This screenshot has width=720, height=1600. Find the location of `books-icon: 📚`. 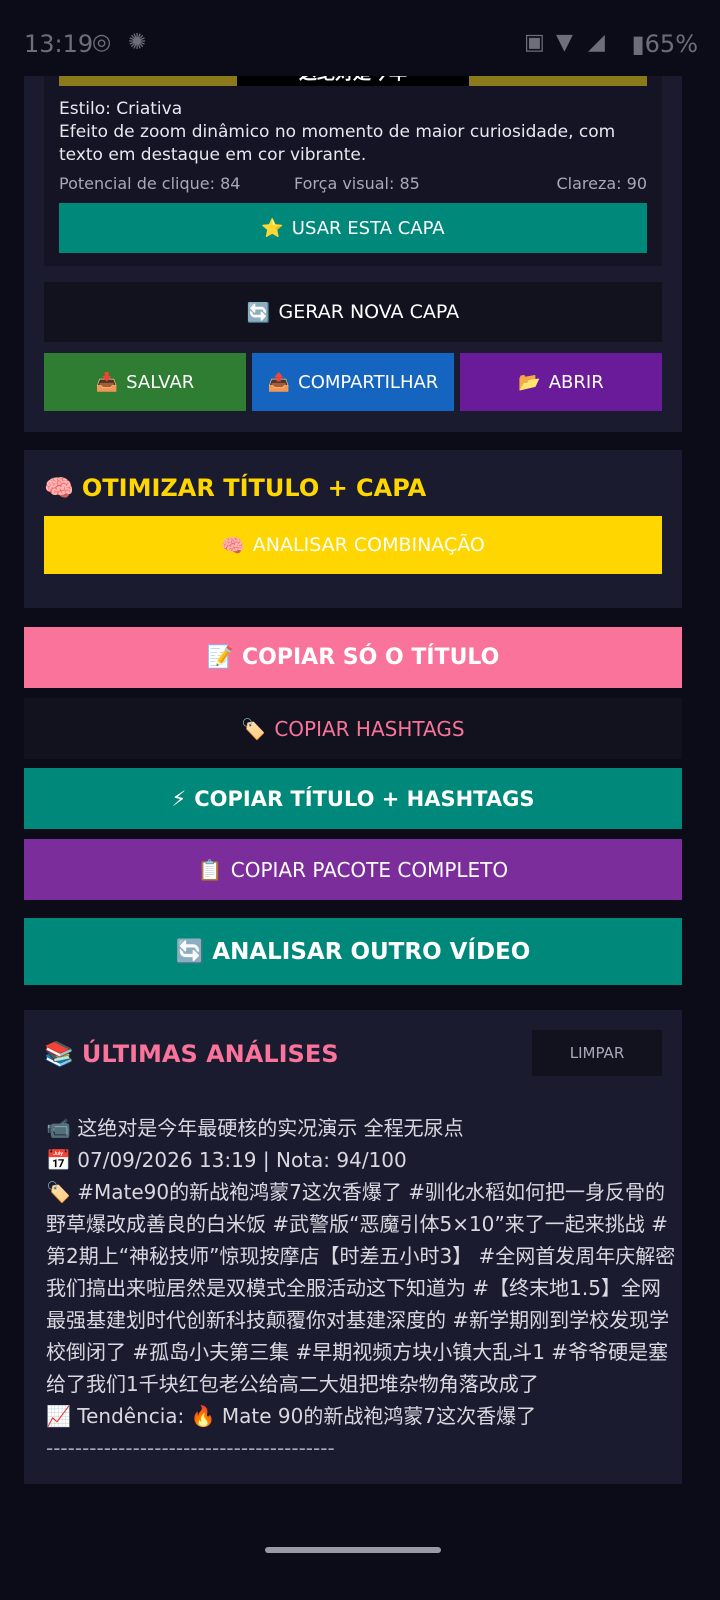

books-icon: 📚 is located at coordinates (59, 1054).